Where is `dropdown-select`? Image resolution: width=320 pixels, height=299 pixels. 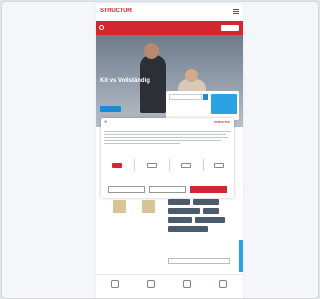
dropdown-select is located at coordinates (199, 261).